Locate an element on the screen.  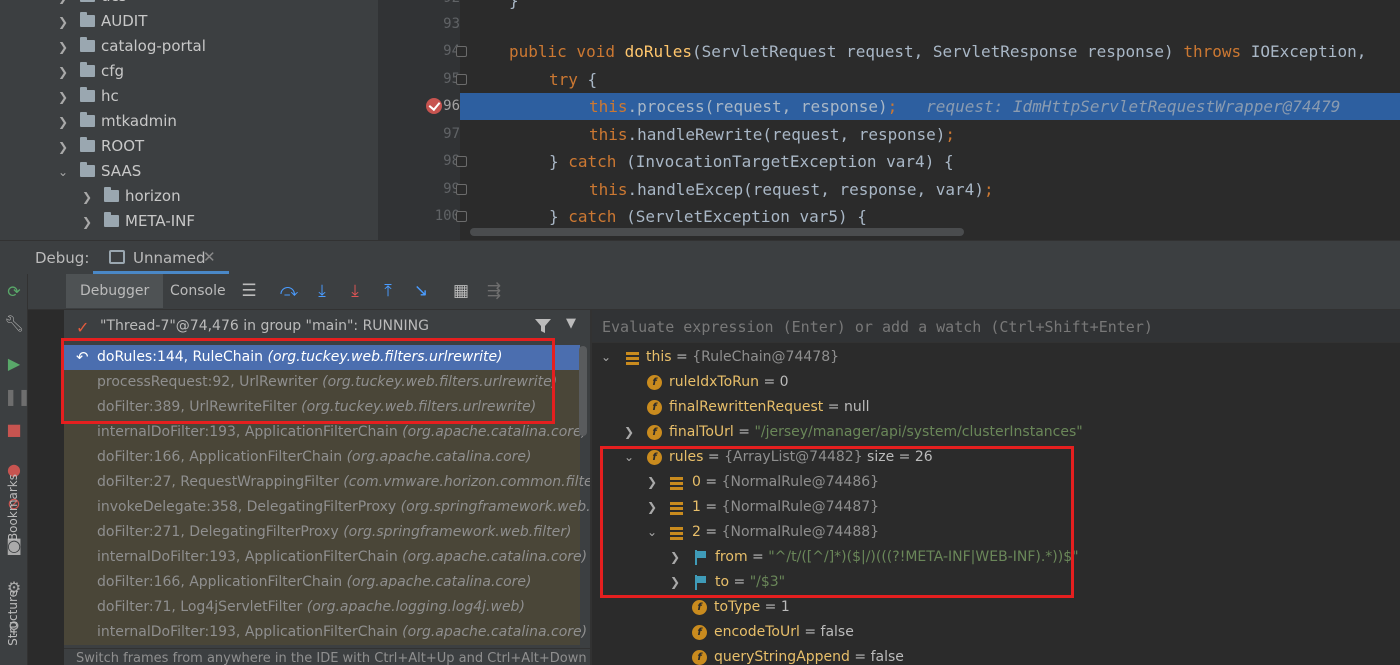
step-over-icon: ⤼ is located at coordinates (289, 291).